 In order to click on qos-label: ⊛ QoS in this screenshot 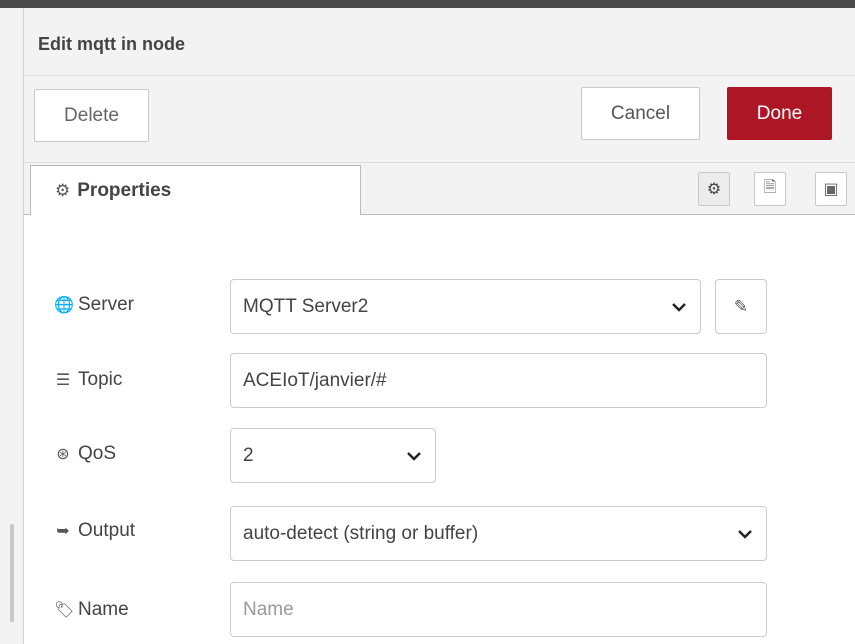, I will do `click(85, 454)`.